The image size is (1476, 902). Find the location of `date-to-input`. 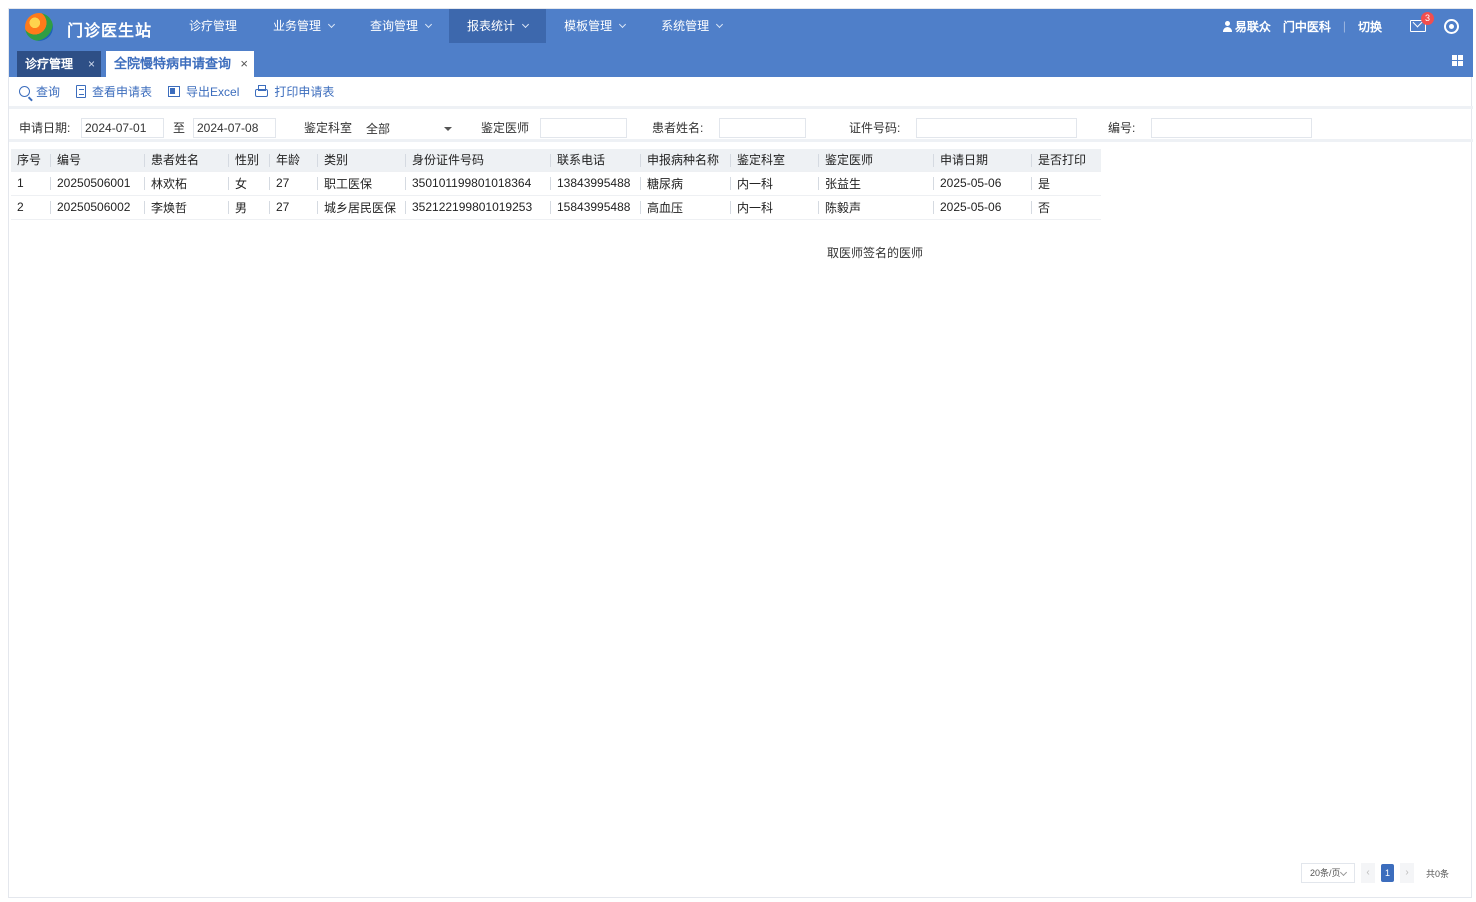

date-to-input is located at coordinates (234, 128).